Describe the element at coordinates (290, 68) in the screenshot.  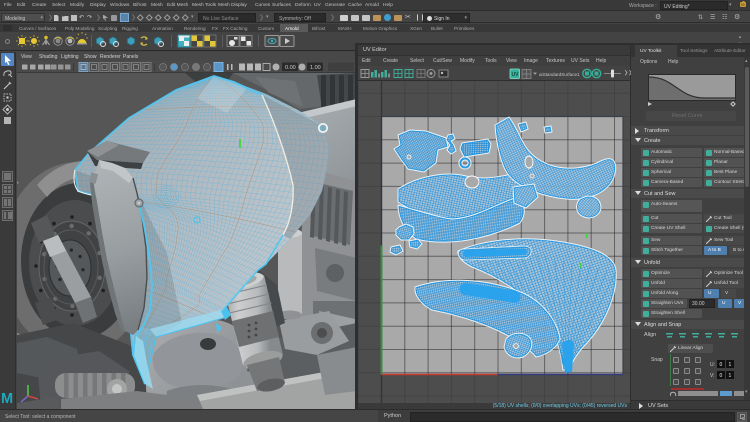
I see `svg-text: 0.00` at that location.